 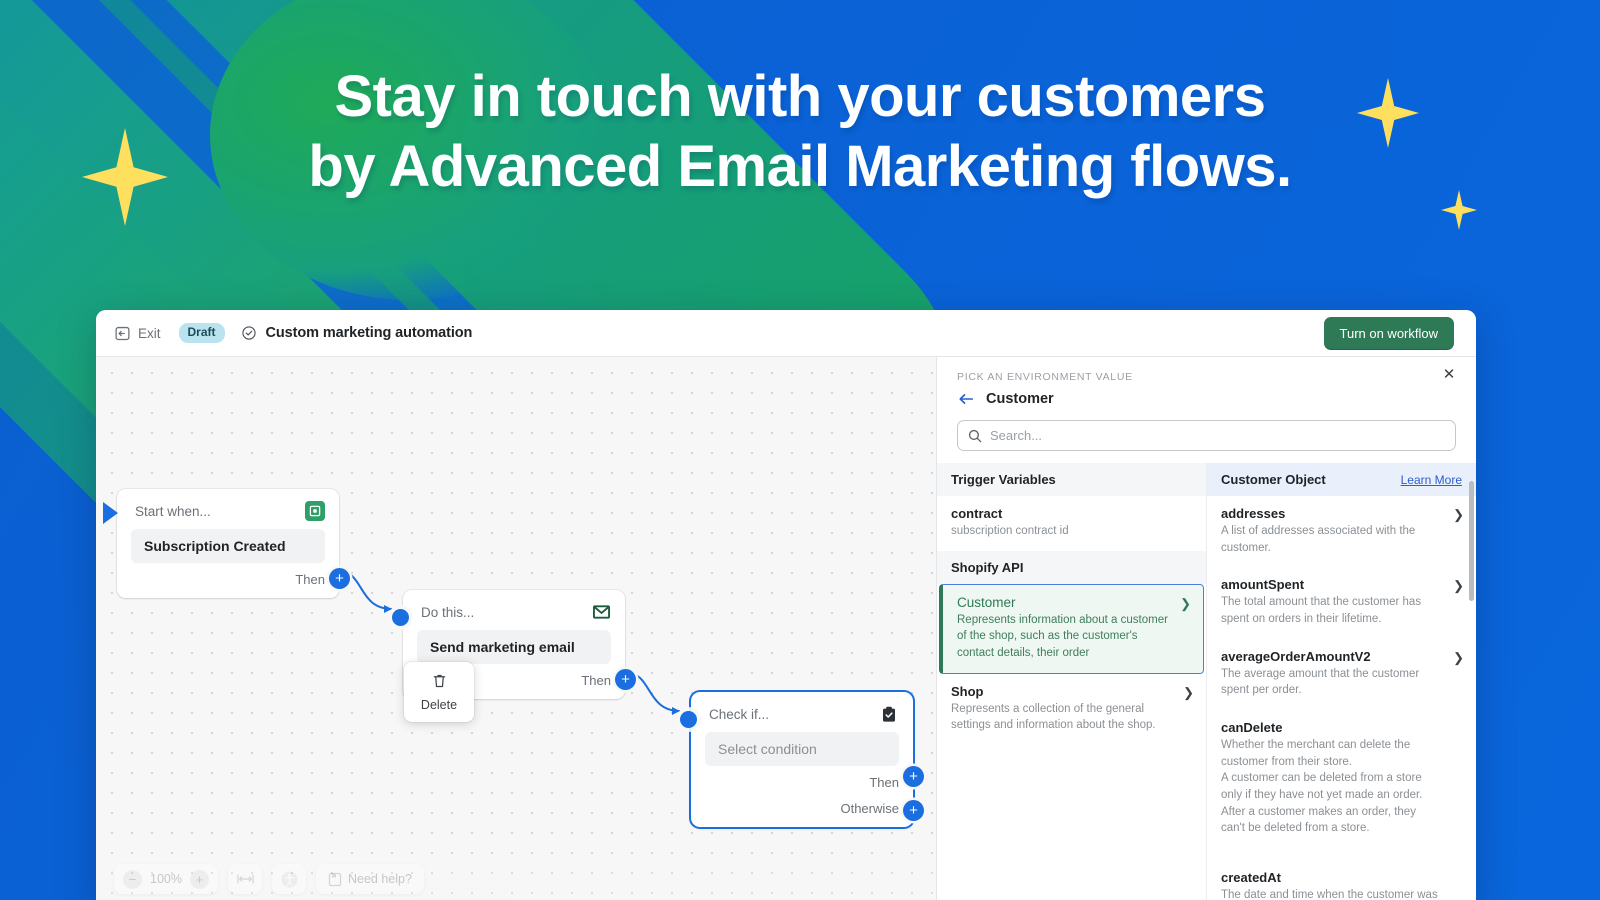 I want to click on hero-headline-line2: by Advanced Email Marketing flows., so click(x=800, y=166).